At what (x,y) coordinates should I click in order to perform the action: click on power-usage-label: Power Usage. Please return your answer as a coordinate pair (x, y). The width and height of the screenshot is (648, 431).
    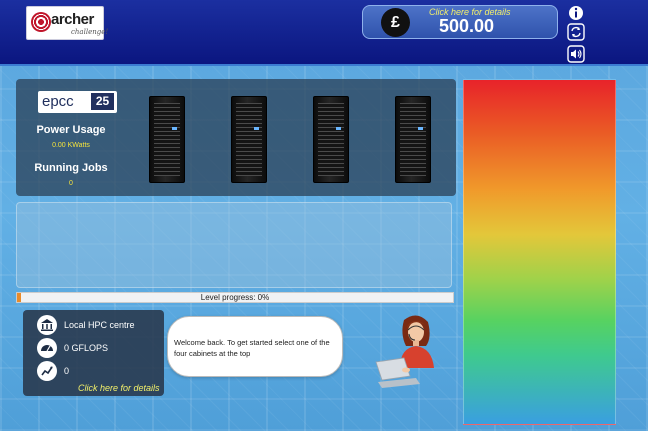
    Looking at the image, I should click on (71, 130).